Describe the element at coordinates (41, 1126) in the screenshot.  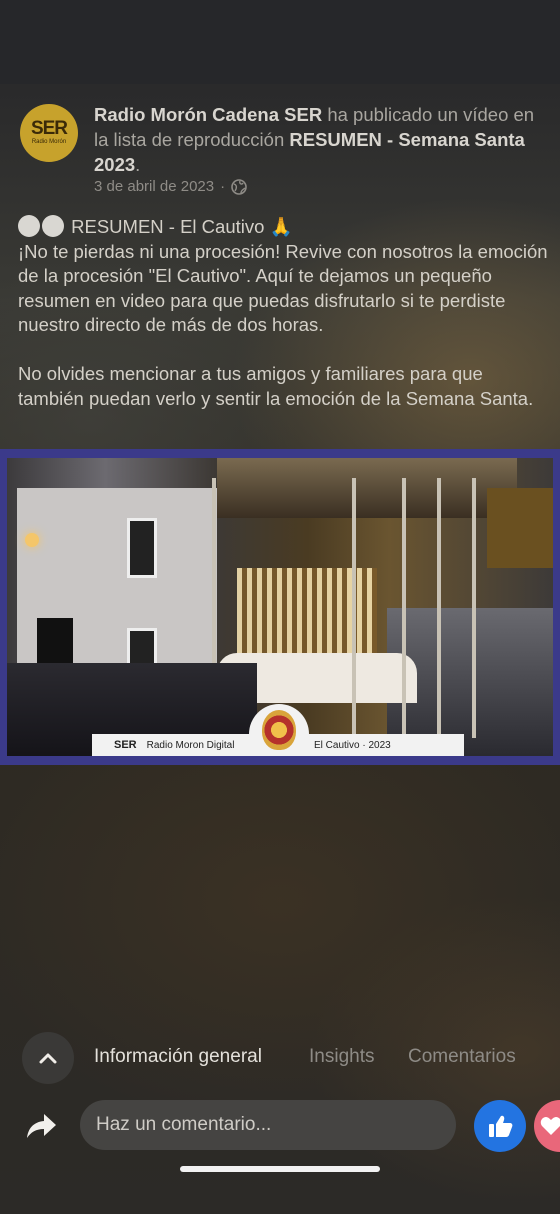
I see `share-icon` at that location.